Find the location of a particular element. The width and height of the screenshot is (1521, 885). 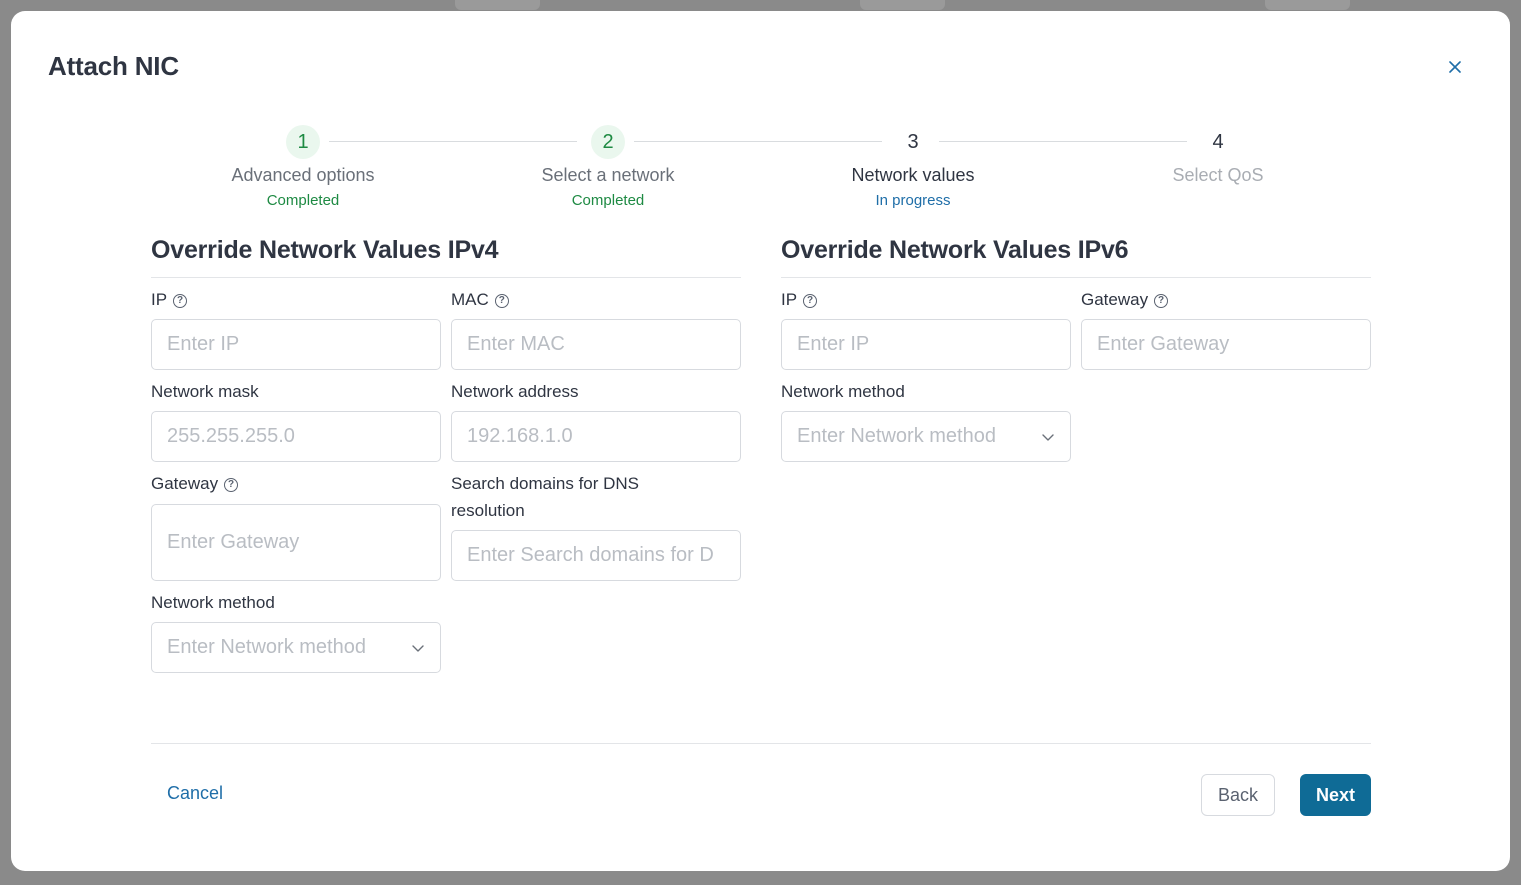

ipv6-gateway-input is located at coordinates (1226, 344).